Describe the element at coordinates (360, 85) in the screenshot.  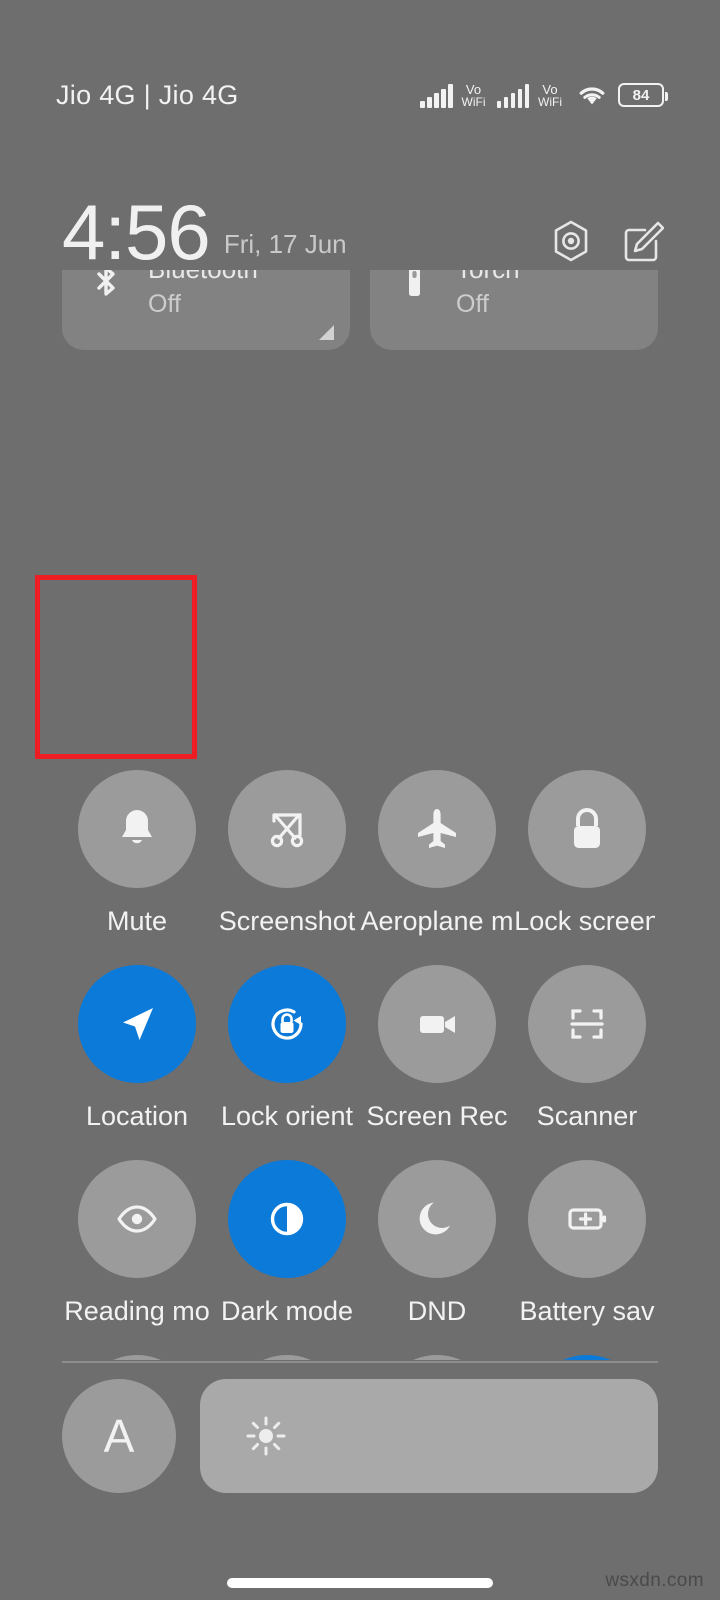
I see `status-bar: Jio 4G | Jio 4G Vo WiFi Vo WiFi 84` at that location.